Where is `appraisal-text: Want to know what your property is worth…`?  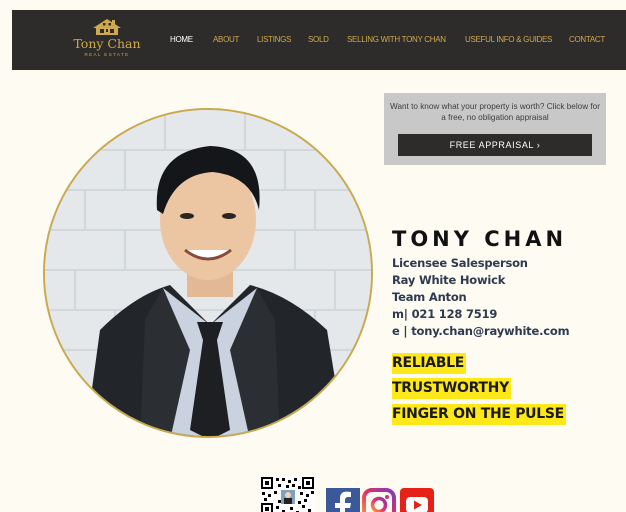 appraisal-text: Want to know what your property is worth… is located at coordinates (495, 112).